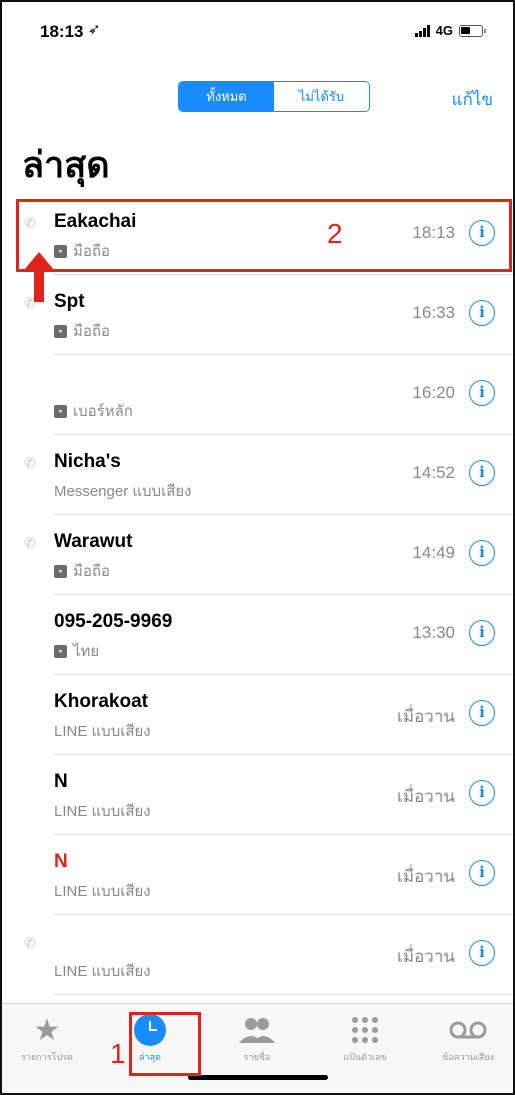 This screenshot has width=515, height=1095. Describe the element at coordinates (321, 96) in the screenshot. I see `filter-missed-tab: ไม่ได้รับ` at that location.